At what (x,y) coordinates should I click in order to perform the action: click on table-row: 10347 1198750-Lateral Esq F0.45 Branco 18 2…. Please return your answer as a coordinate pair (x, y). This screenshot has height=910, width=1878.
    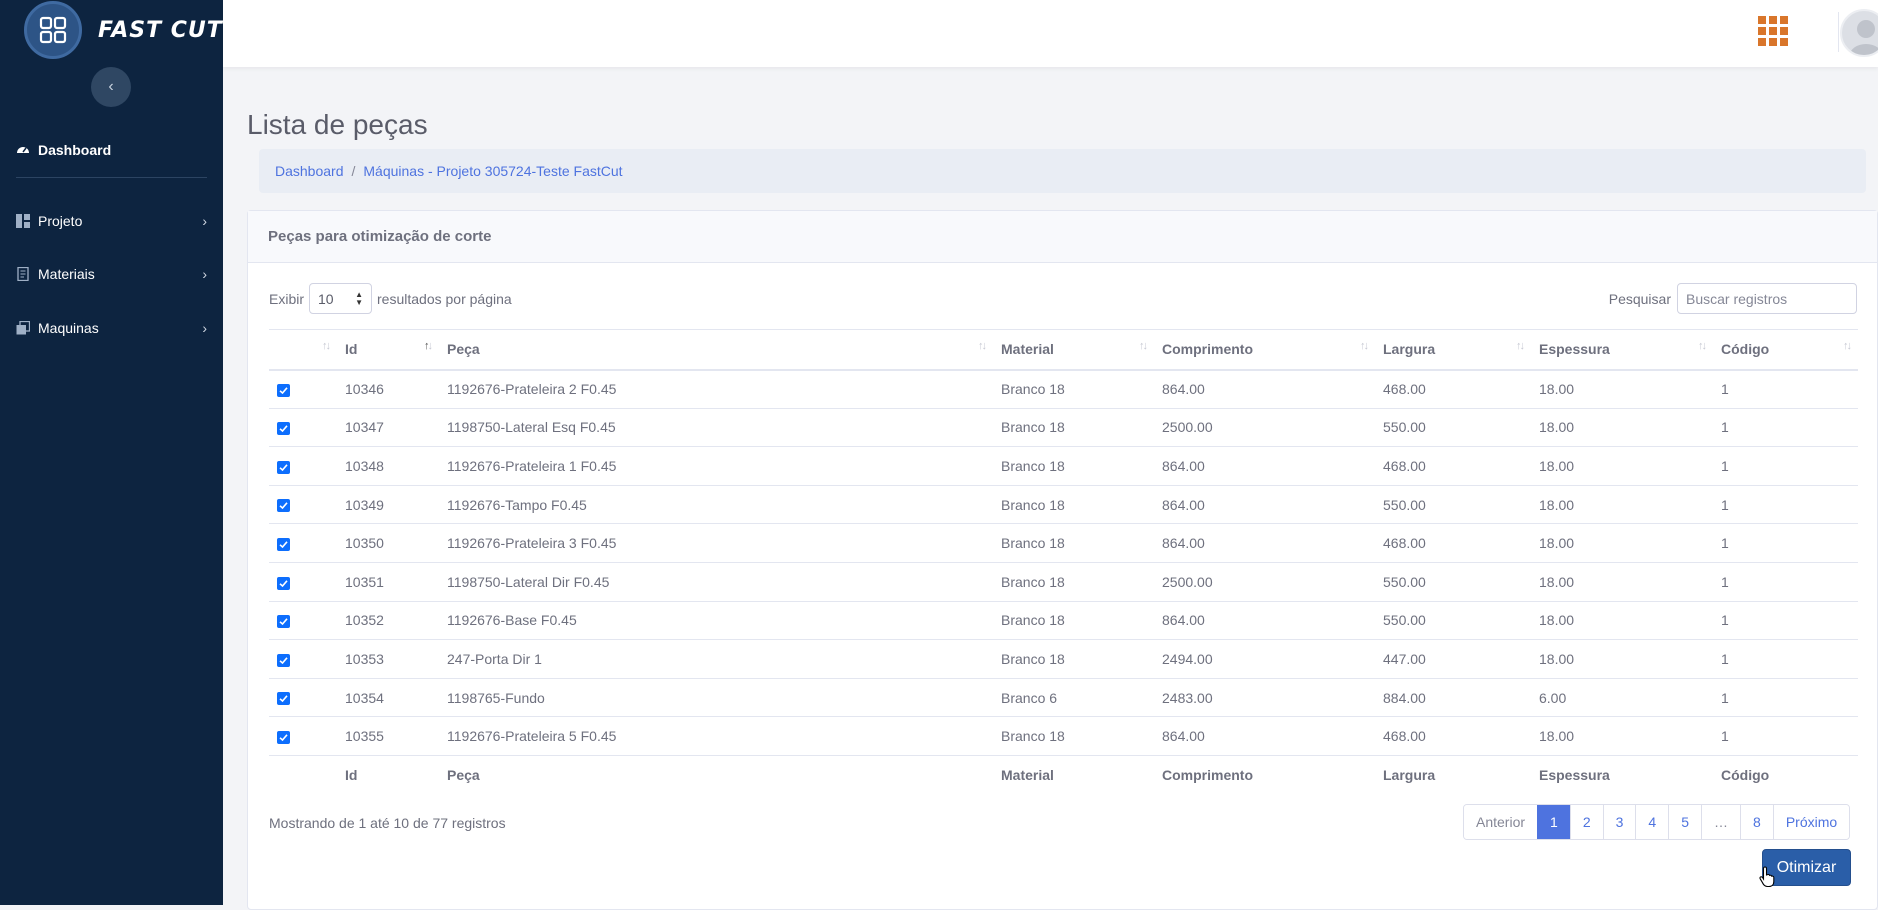
    Looking at the image, I should click on (1063, 427).